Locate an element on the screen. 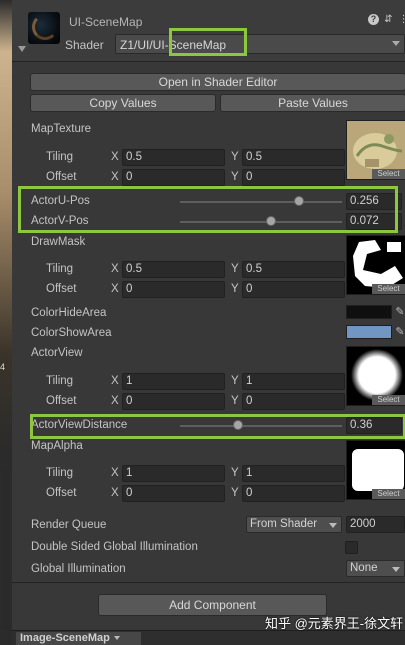  actor-u-pos-label: ActorU-Pos is located at coordinates (60, 201).